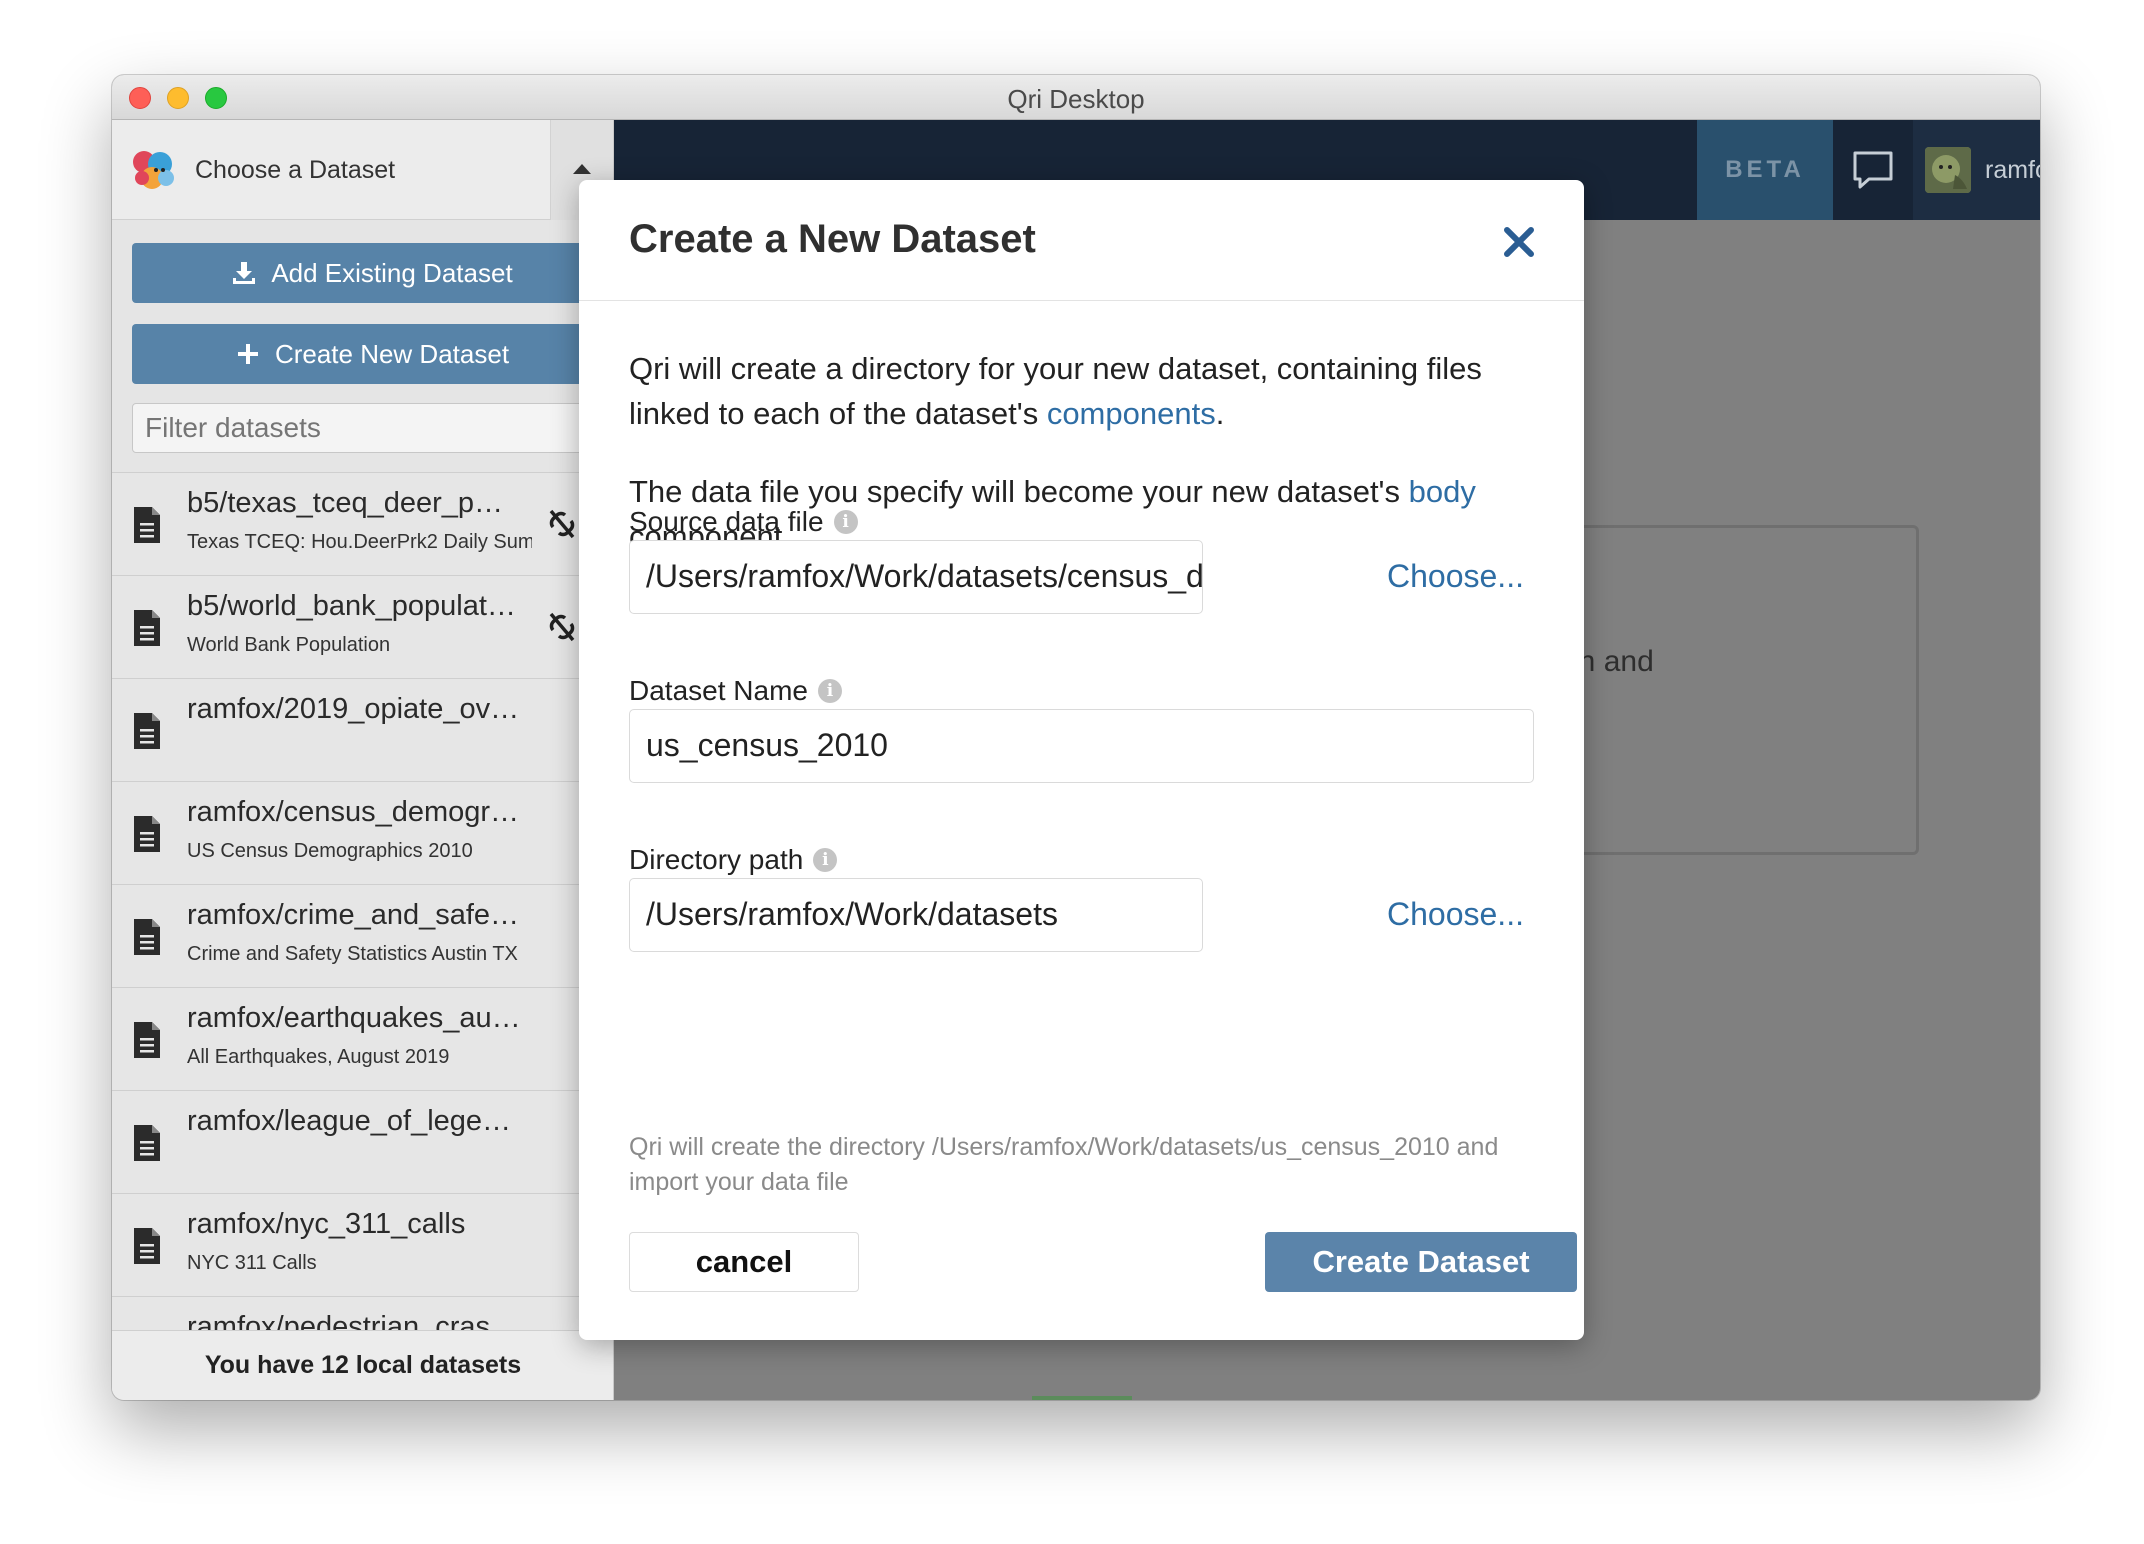 Image resolution: width=2144 pixels, height=1544 pixels. I want to click on chevron-up-icon, so click(582, 169).